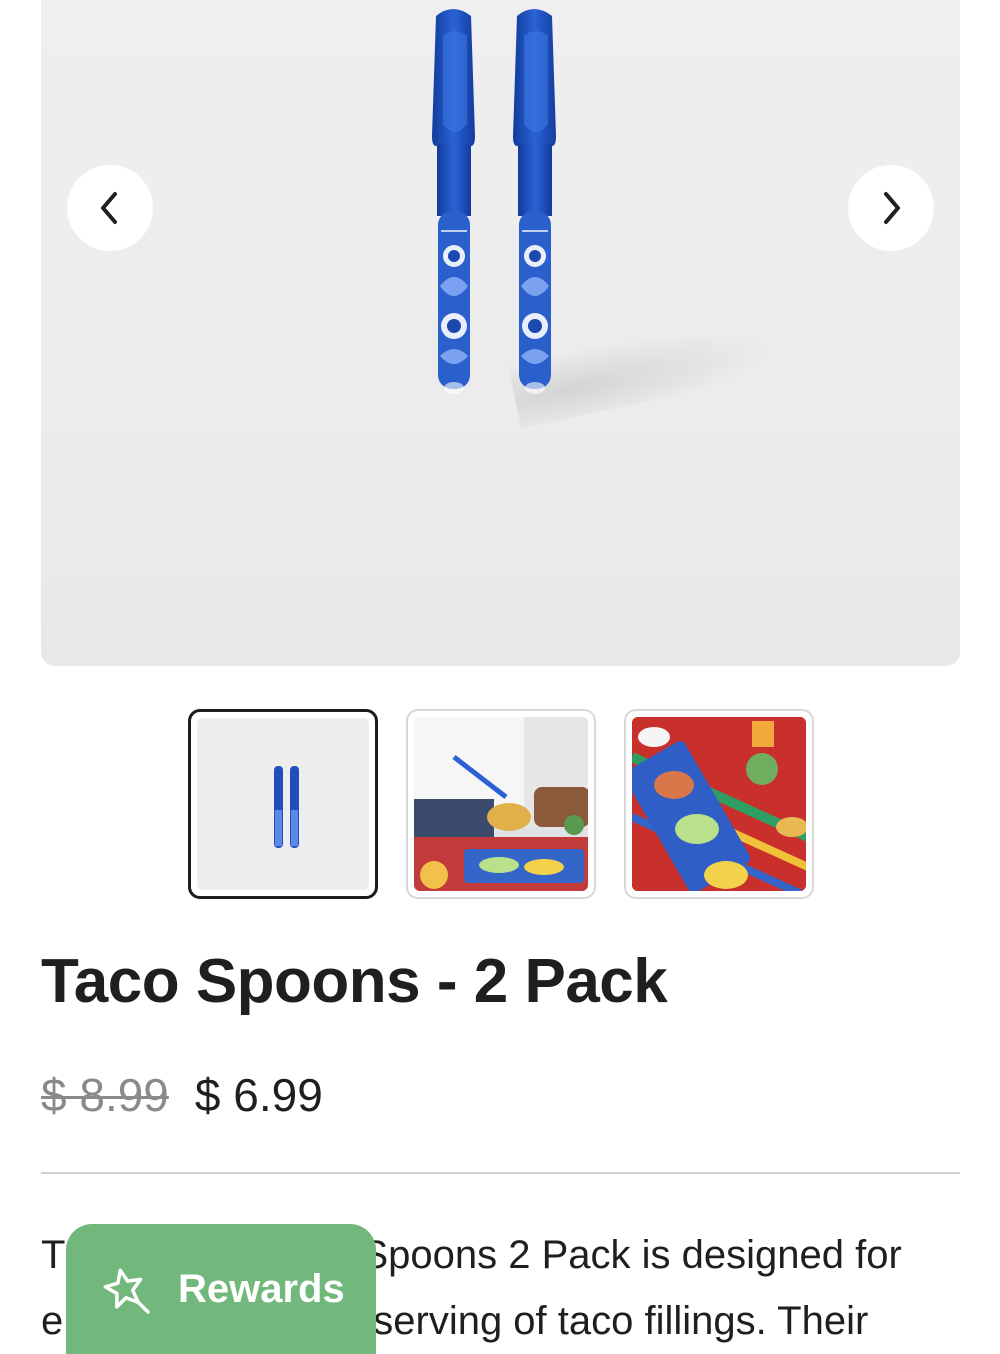  I want to click on star-icon, so click(126, 1291).